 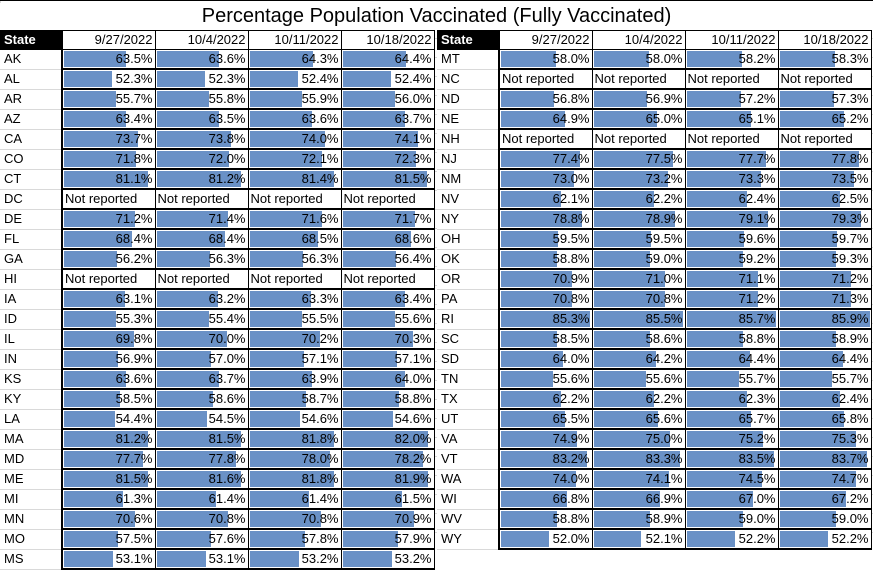 What do you see at coordinates (295, 499) in the screenshot?
I see `percent-cell: 61.4%` at bounding box center [295, 499].